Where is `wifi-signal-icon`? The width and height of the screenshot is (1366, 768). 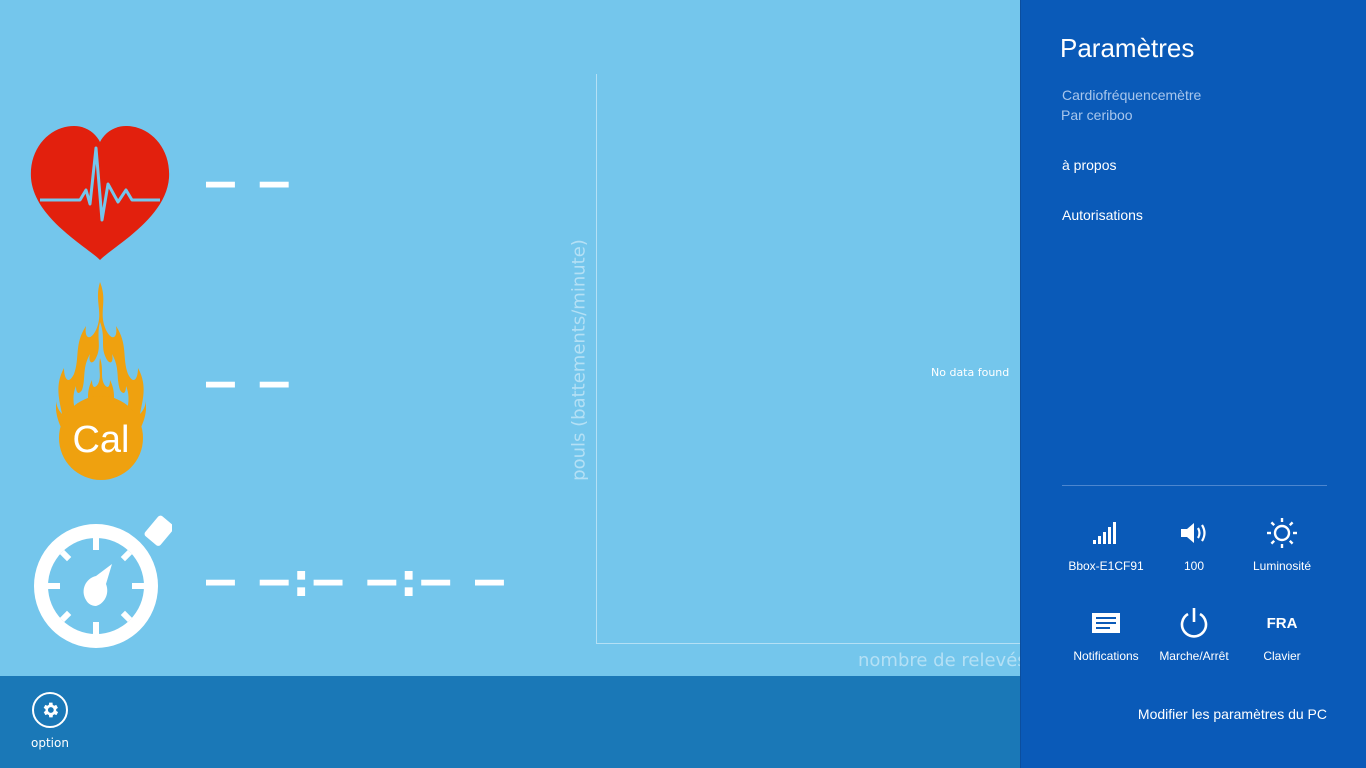 wifi-signal-icon is located at coordinates (1104, 533).